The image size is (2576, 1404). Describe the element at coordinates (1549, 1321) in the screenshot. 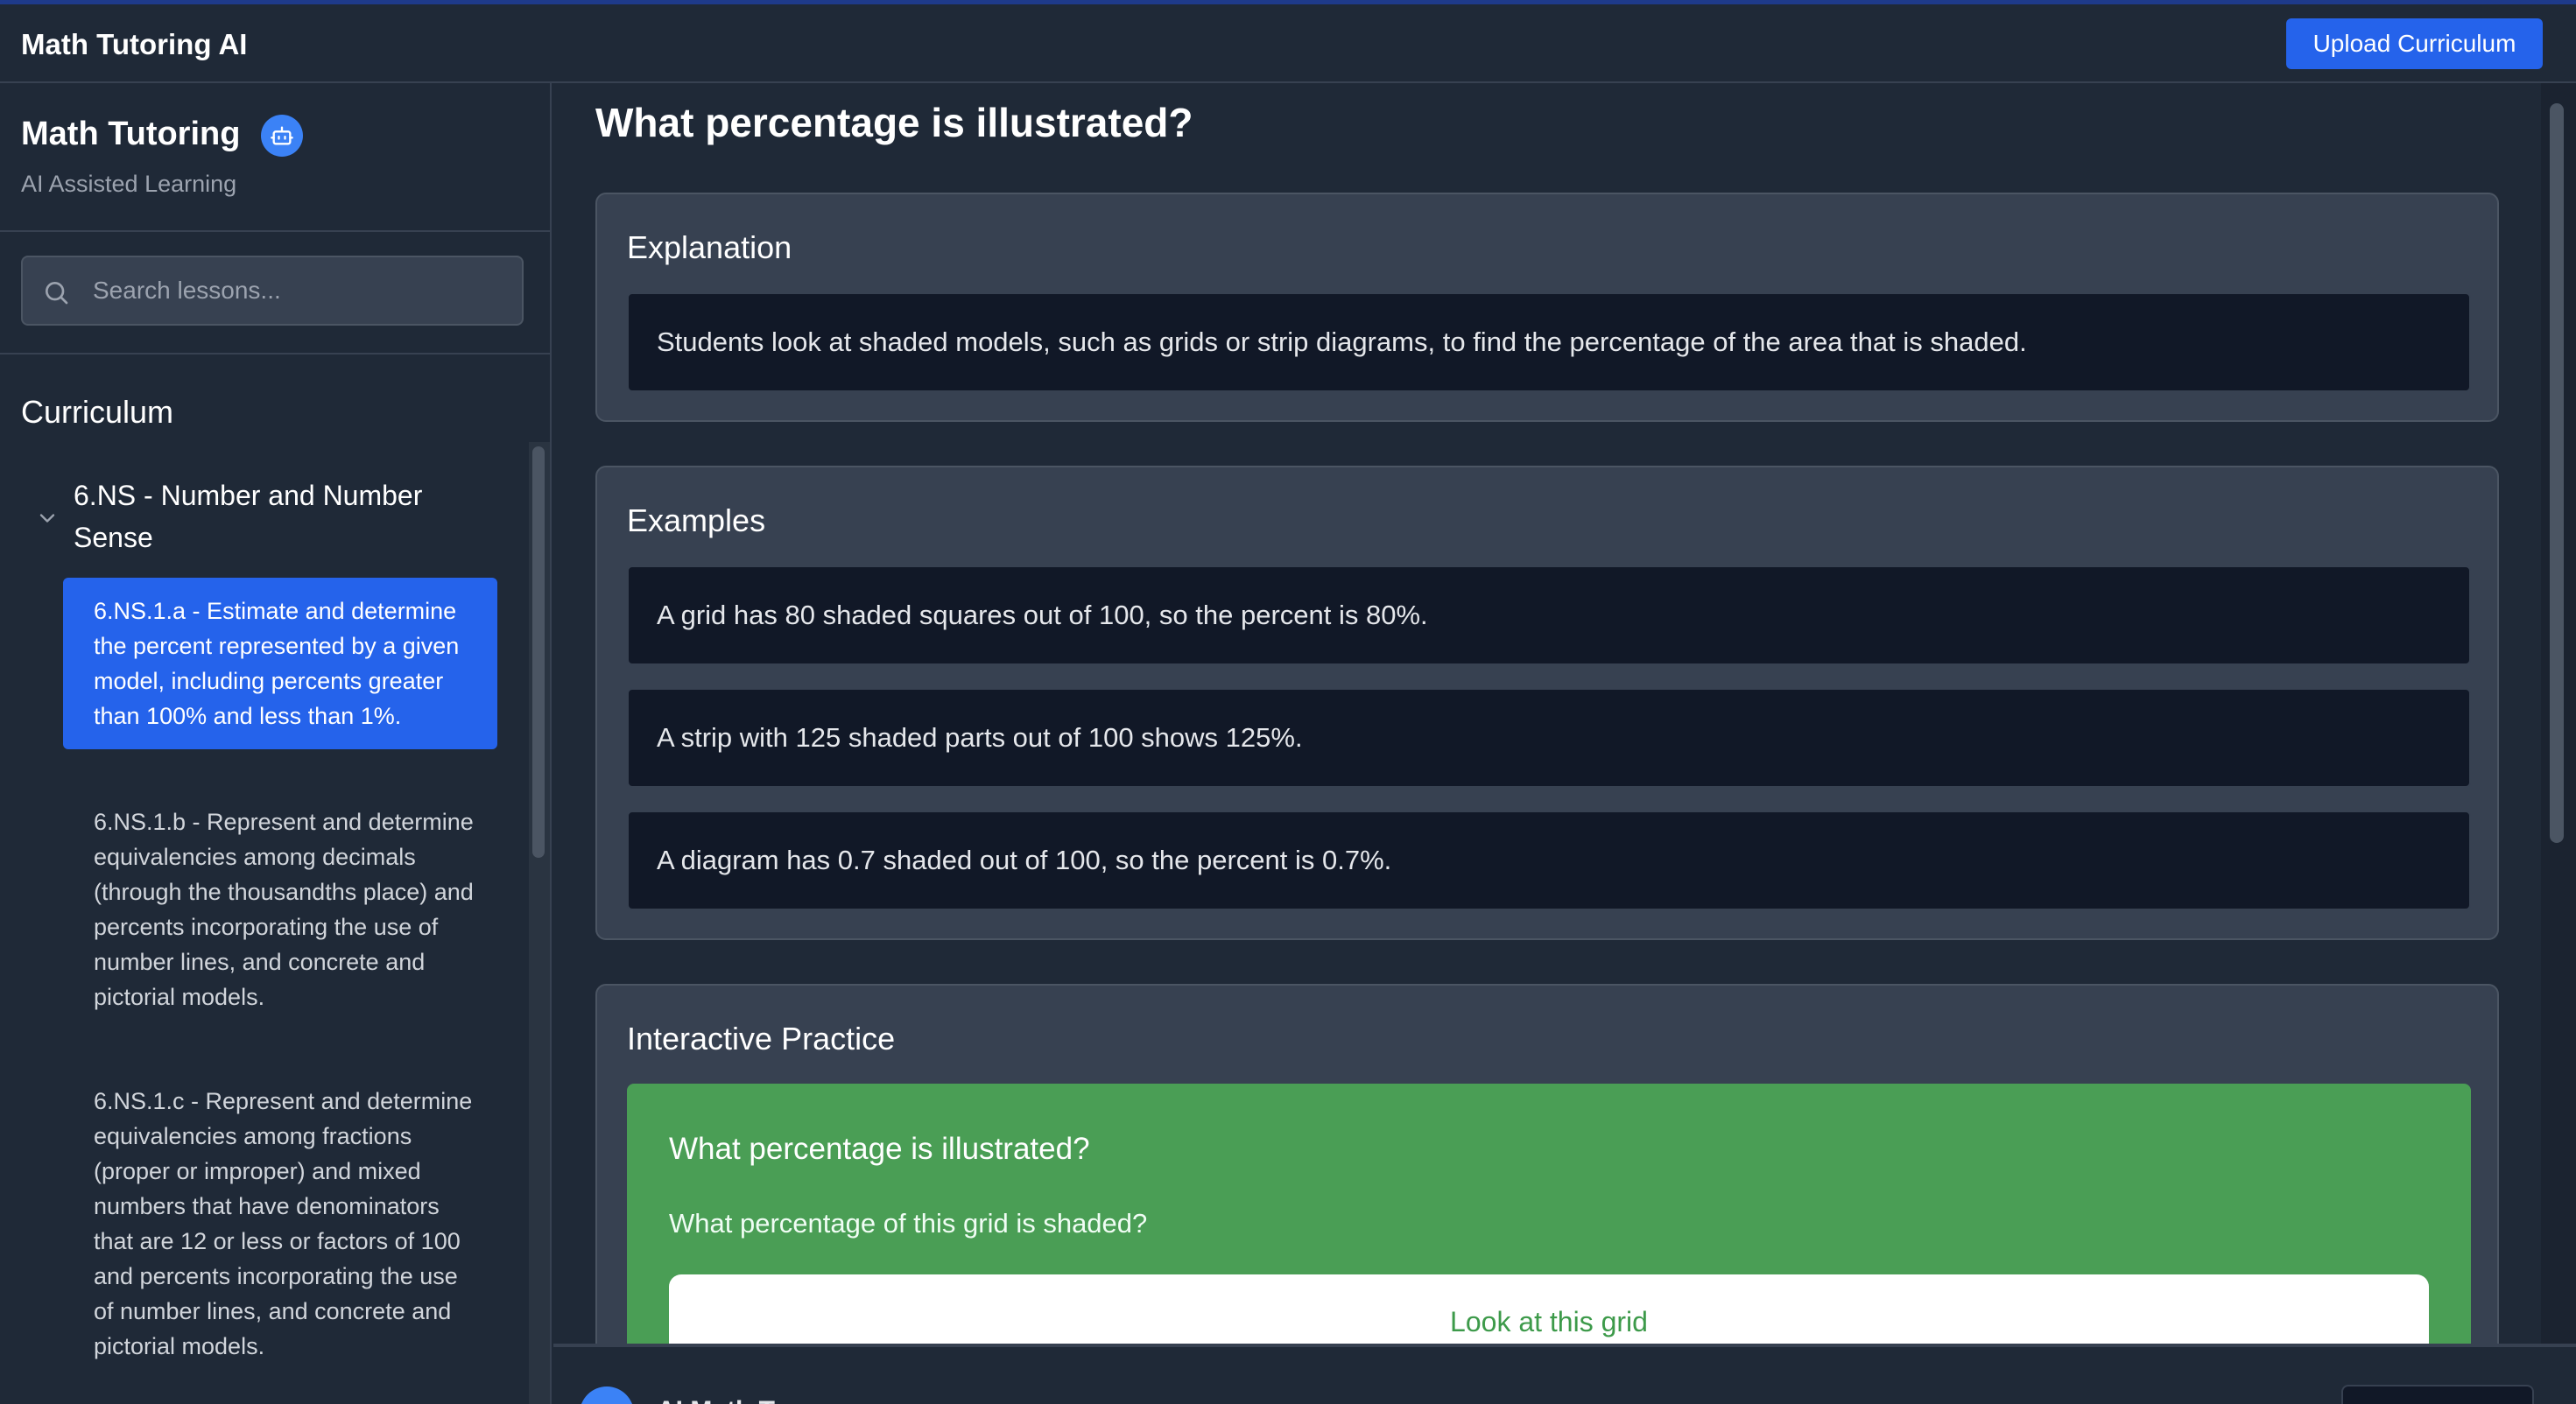

I see `grid-title: Look at this grid` at that location.